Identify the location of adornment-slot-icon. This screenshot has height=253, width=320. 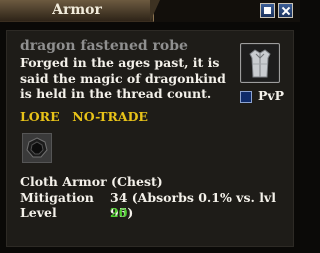
(37, 148).